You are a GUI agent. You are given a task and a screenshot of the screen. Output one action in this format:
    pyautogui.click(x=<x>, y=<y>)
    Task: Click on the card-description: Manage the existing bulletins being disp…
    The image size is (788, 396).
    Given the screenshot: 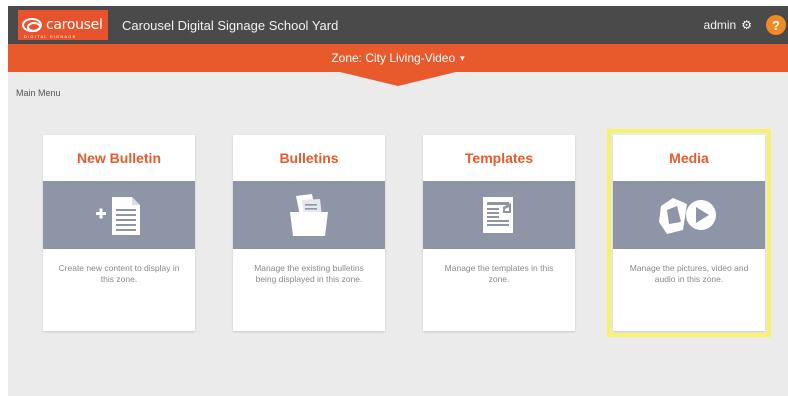 What is the action you would take?
    pyautogui.click(x=309, y=273)
    